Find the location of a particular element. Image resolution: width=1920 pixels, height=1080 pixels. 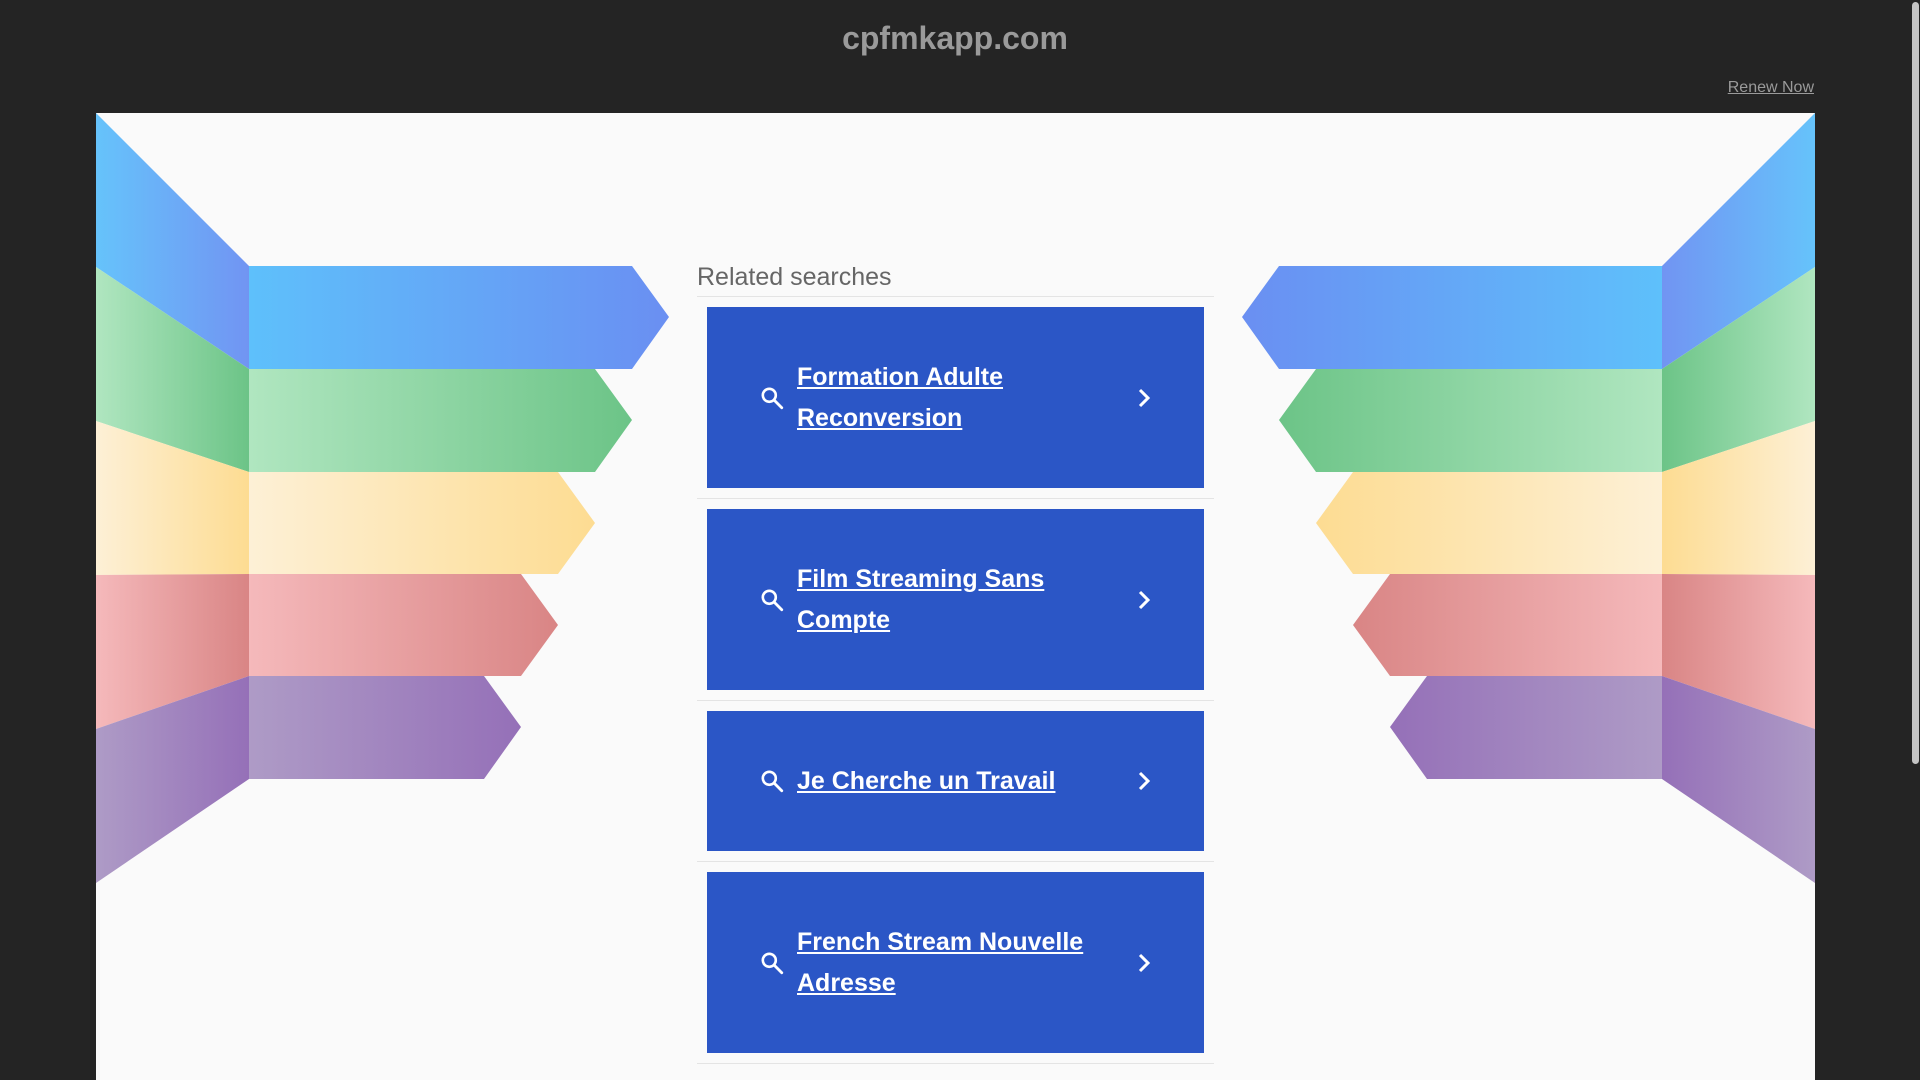

result-label: Je Cherche un Travail is located at coordinates (964, 781).